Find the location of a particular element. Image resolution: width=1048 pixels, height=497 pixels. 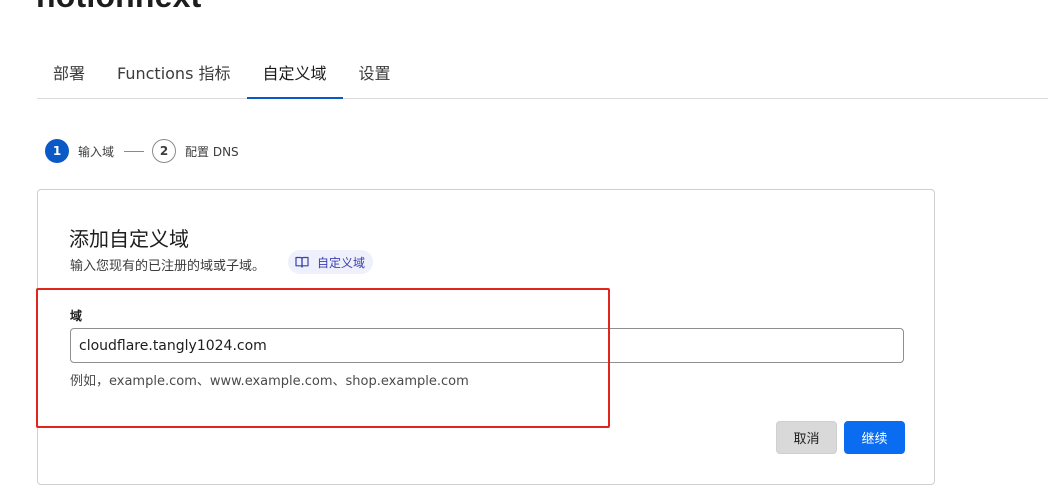

stepper: 1 输入域 2 配置 DNS is located at coordinates (142, 151).